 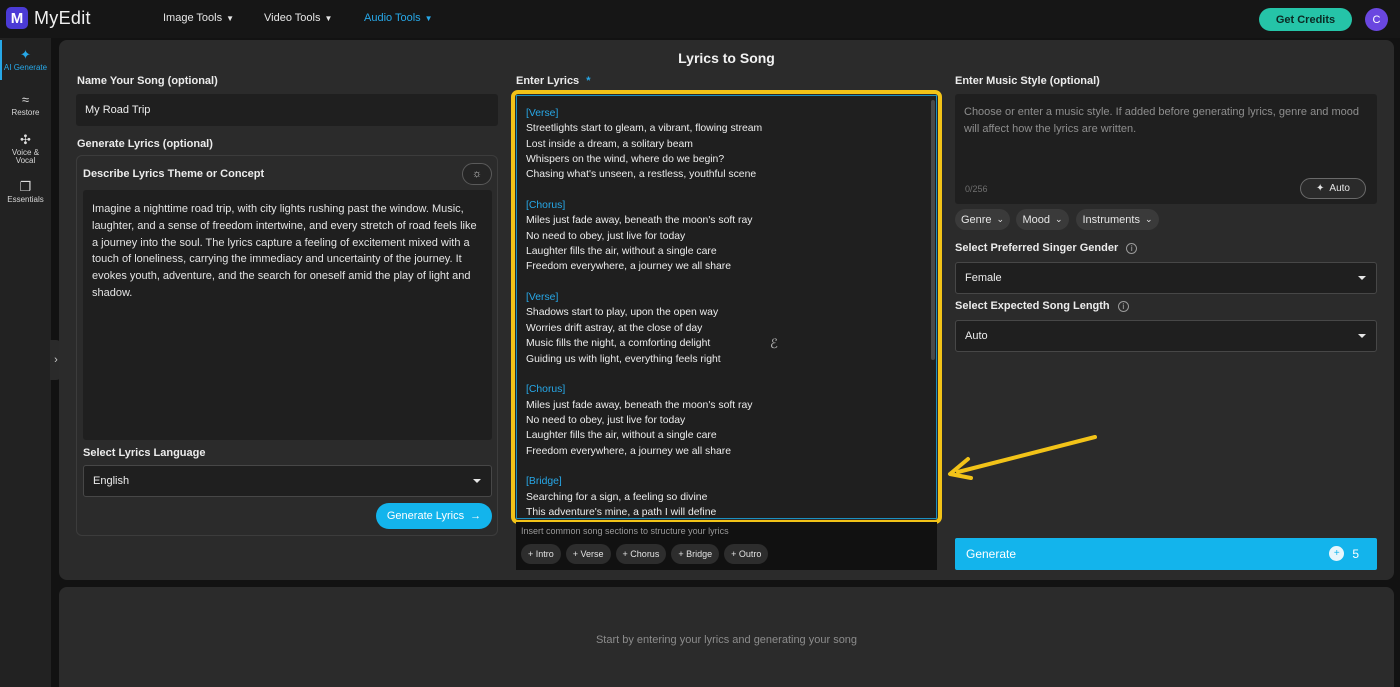 What do you see at coordinates (1032, 306) in the screenshot?
I see `song-length-label-text: Select Expected Song Length` at bounding box center [1032, 306].